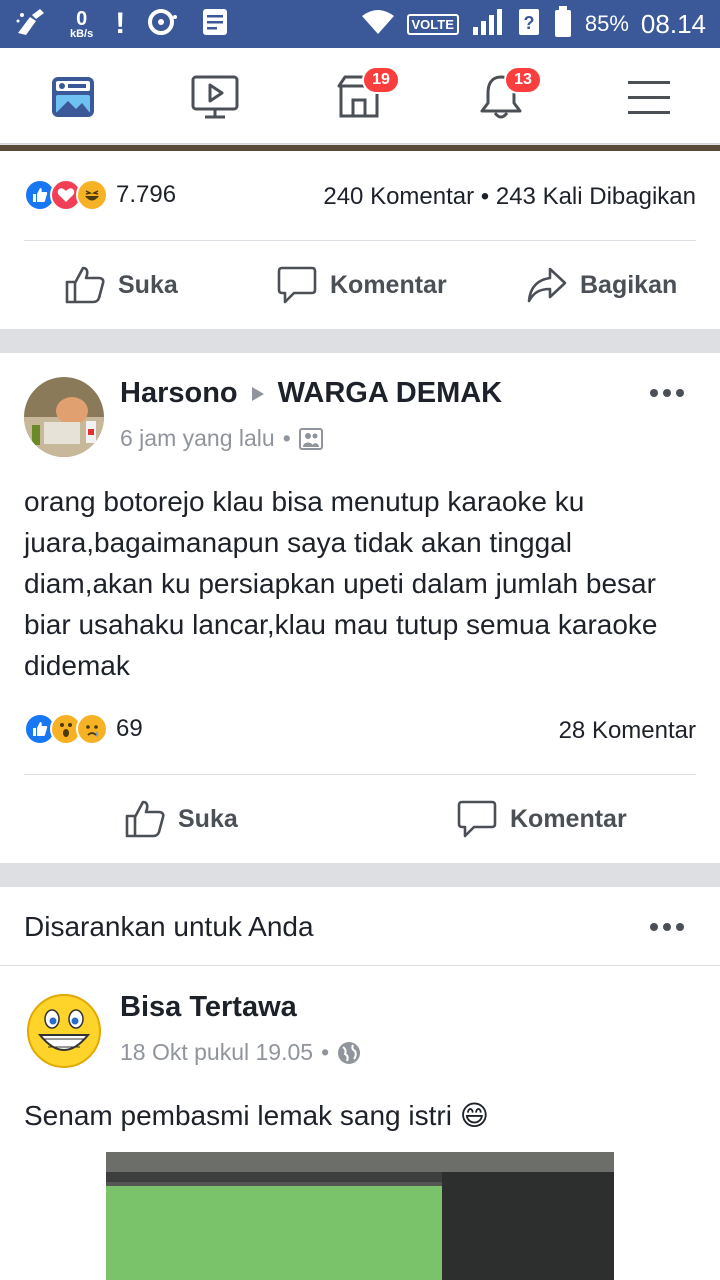 The width and height of the screenshot is (720, 1280). What do you see at coordinates (197, 438) in the screenshot?
I see `post-timestamp: 6 jam yang lalu` at bounding box center [197, 438].